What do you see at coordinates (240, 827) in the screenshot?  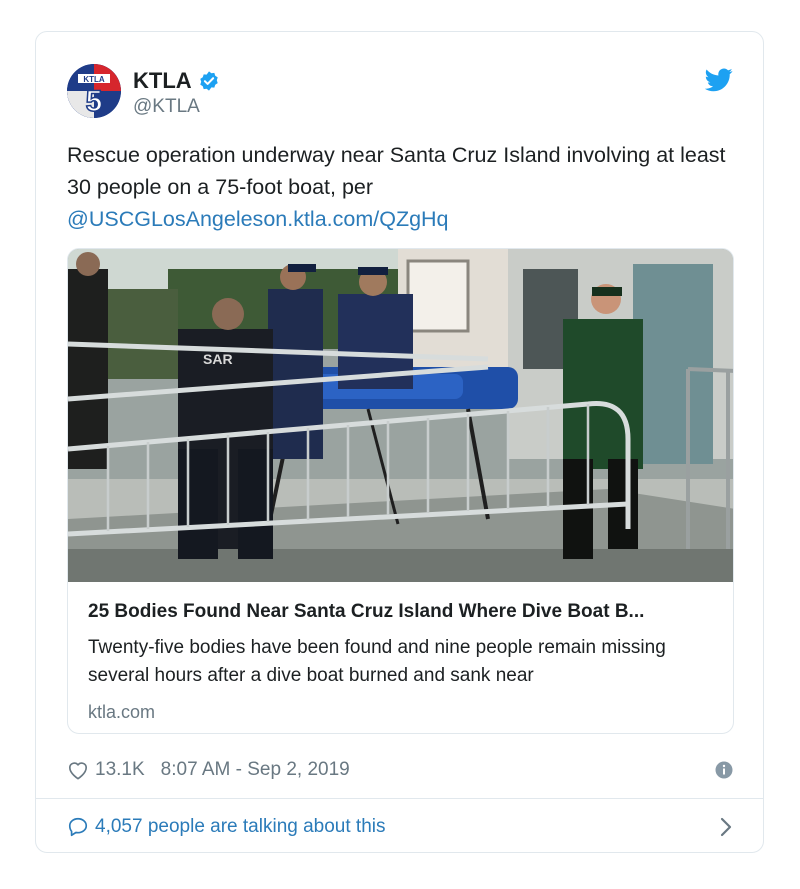 I see `conversation-link: 4,057 people are talking about this` at bounding box center [240, 827].